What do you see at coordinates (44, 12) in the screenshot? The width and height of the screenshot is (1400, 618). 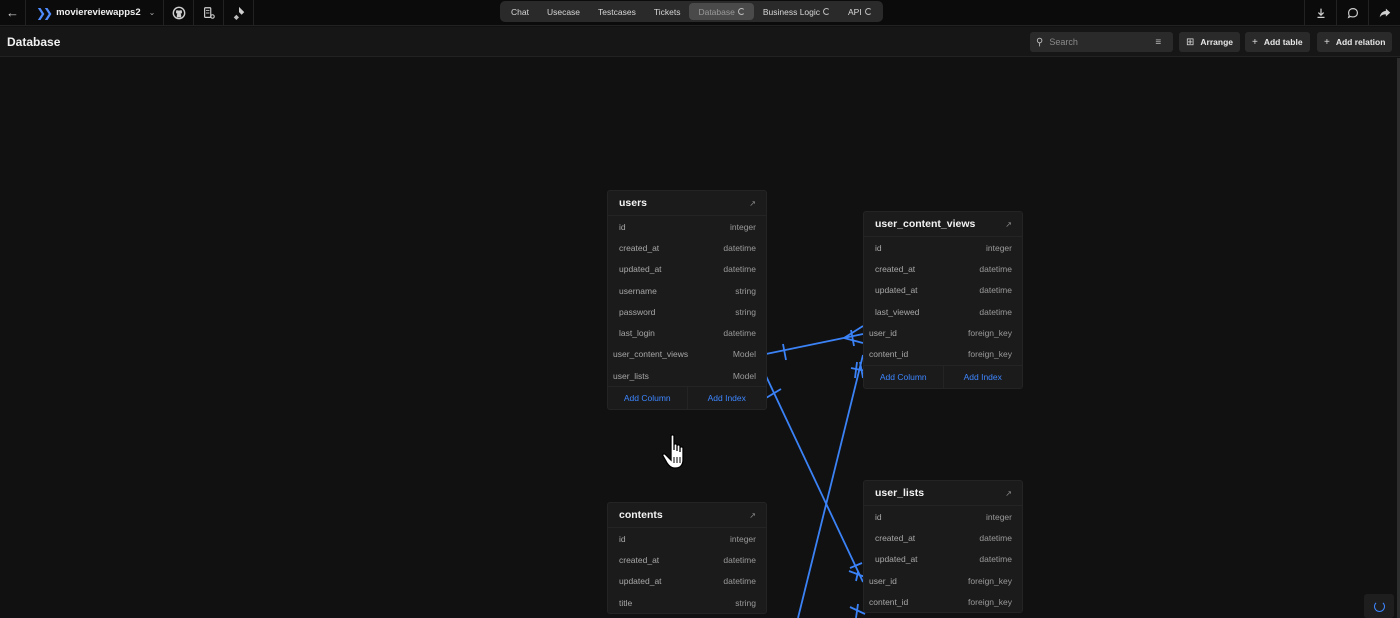 I see `brand-logo-icon: ❯❯` at bounding box center [44, 12].